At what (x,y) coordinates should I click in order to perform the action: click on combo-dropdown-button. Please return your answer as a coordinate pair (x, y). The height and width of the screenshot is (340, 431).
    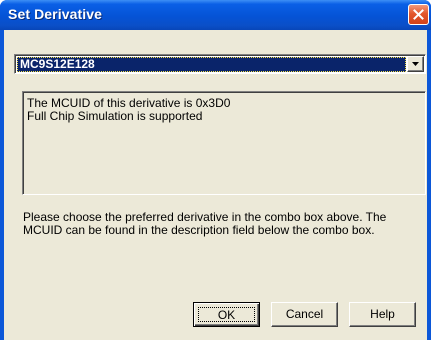
    Looking at the image, I should click on (415, 64).